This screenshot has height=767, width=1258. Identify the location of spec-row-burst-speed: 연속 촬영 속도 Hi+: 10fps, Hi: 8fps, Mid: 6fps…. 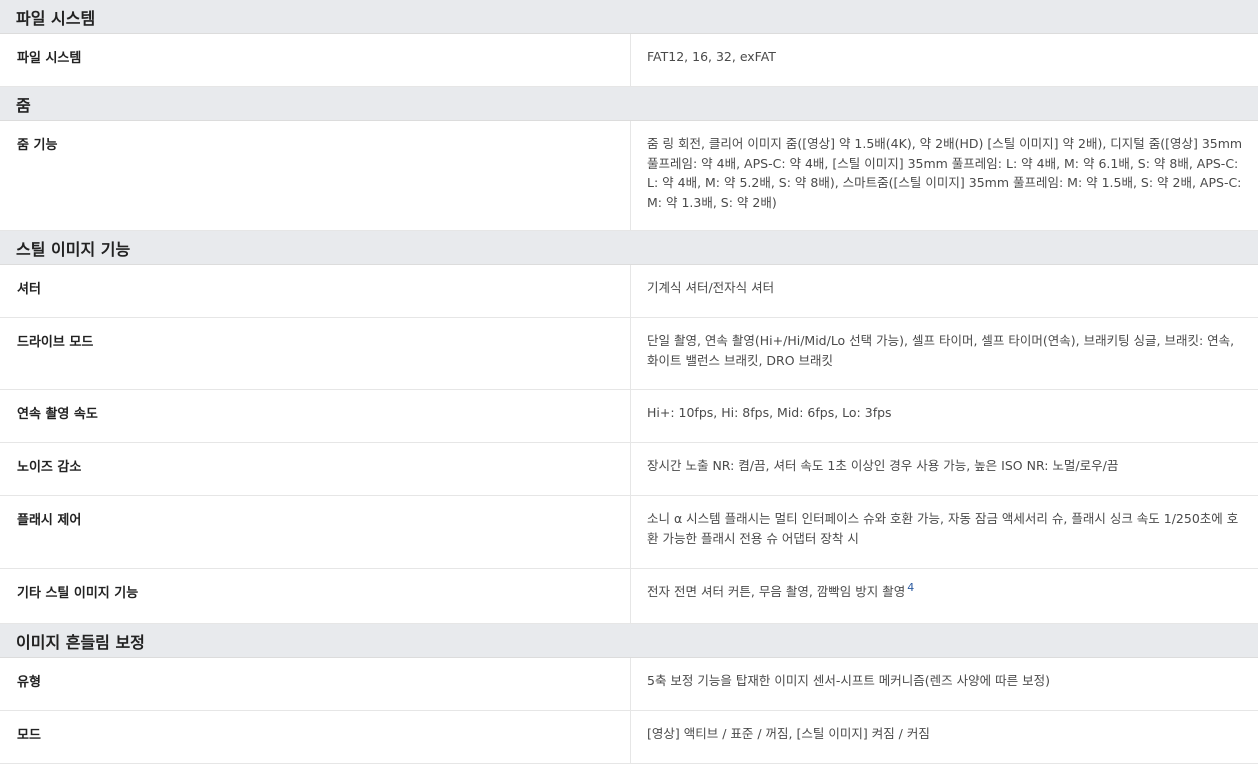
(629, 416).